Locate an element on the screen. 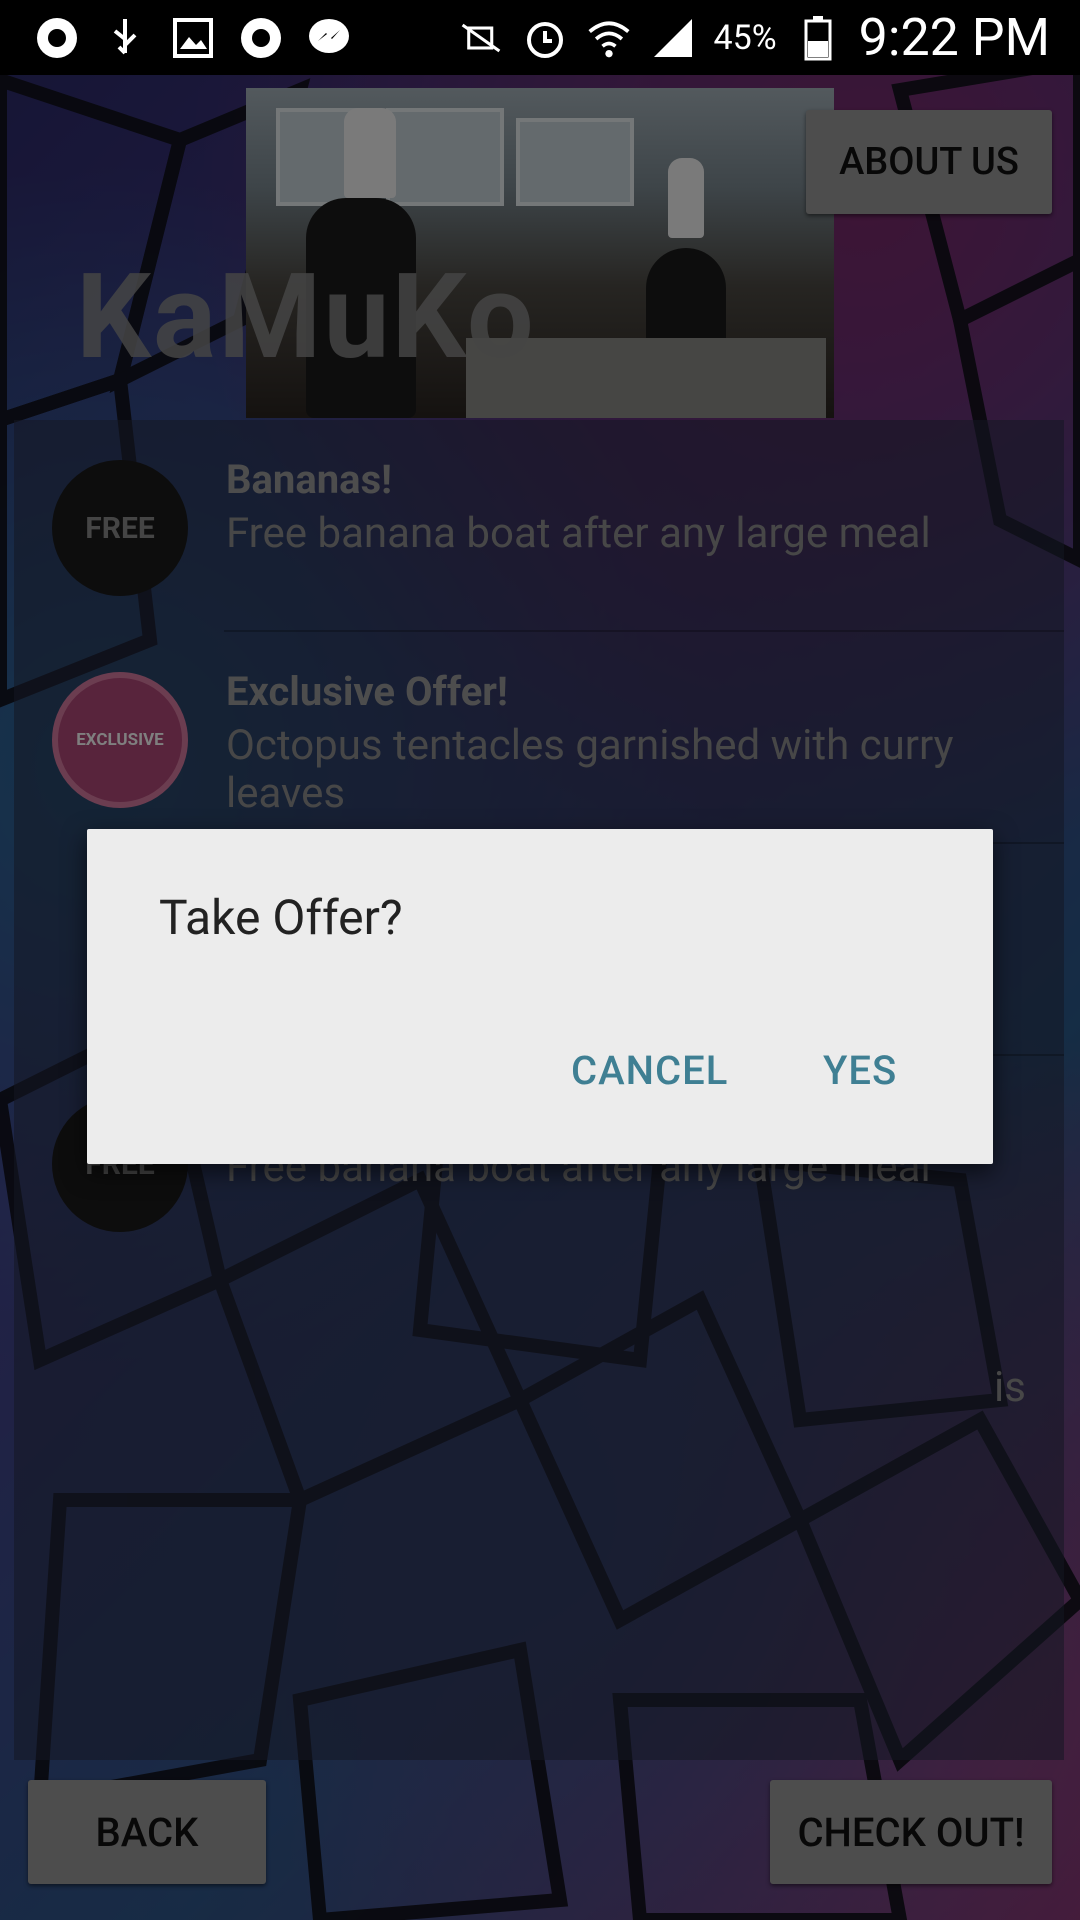  status-bar: 45% 9:22 PM is located at coordinates (540, 37).